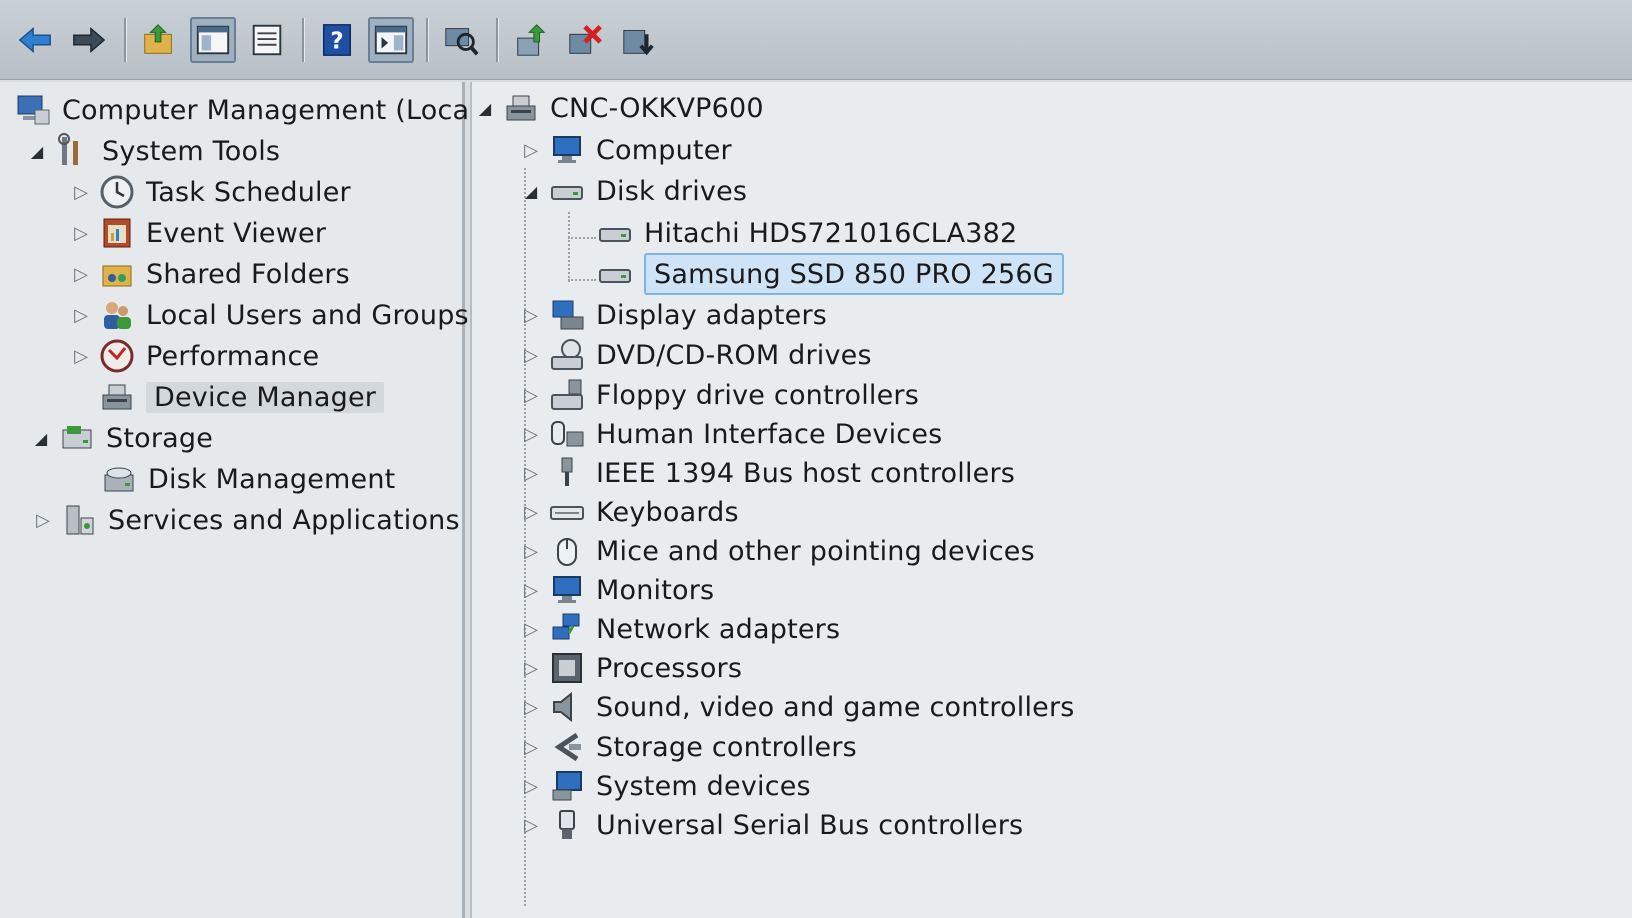 The width and height of the screenshot is (1632, 918). I want to click on device-category-monitors: ▷ Monitors, so click(617, 590).